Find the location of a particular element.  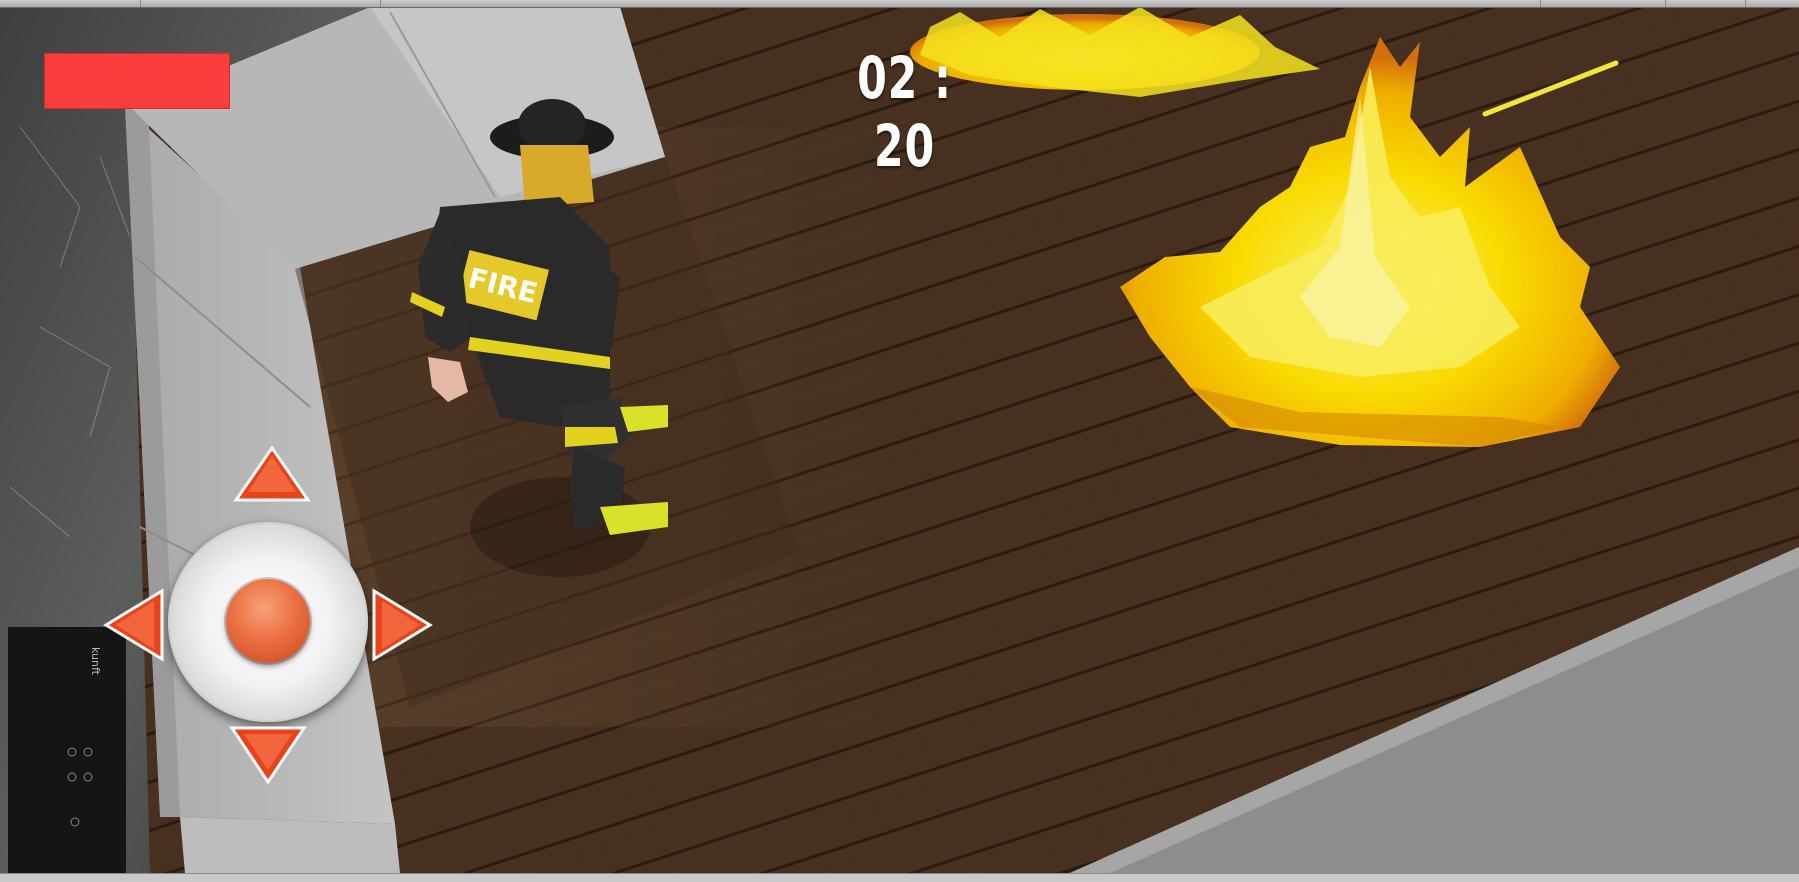

arrow-down-button is located at coordinates (268, 755).